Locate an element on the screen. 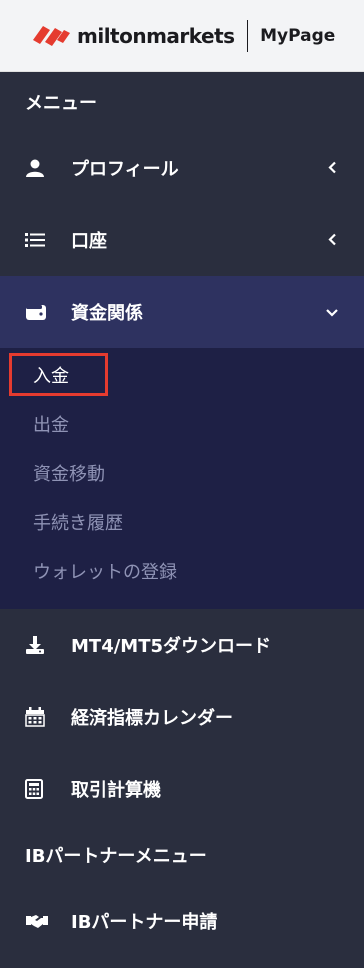 The height and width of the screenshot is (968, 364). submenu-item-label: 出金 is located at coordinates (51, 425).